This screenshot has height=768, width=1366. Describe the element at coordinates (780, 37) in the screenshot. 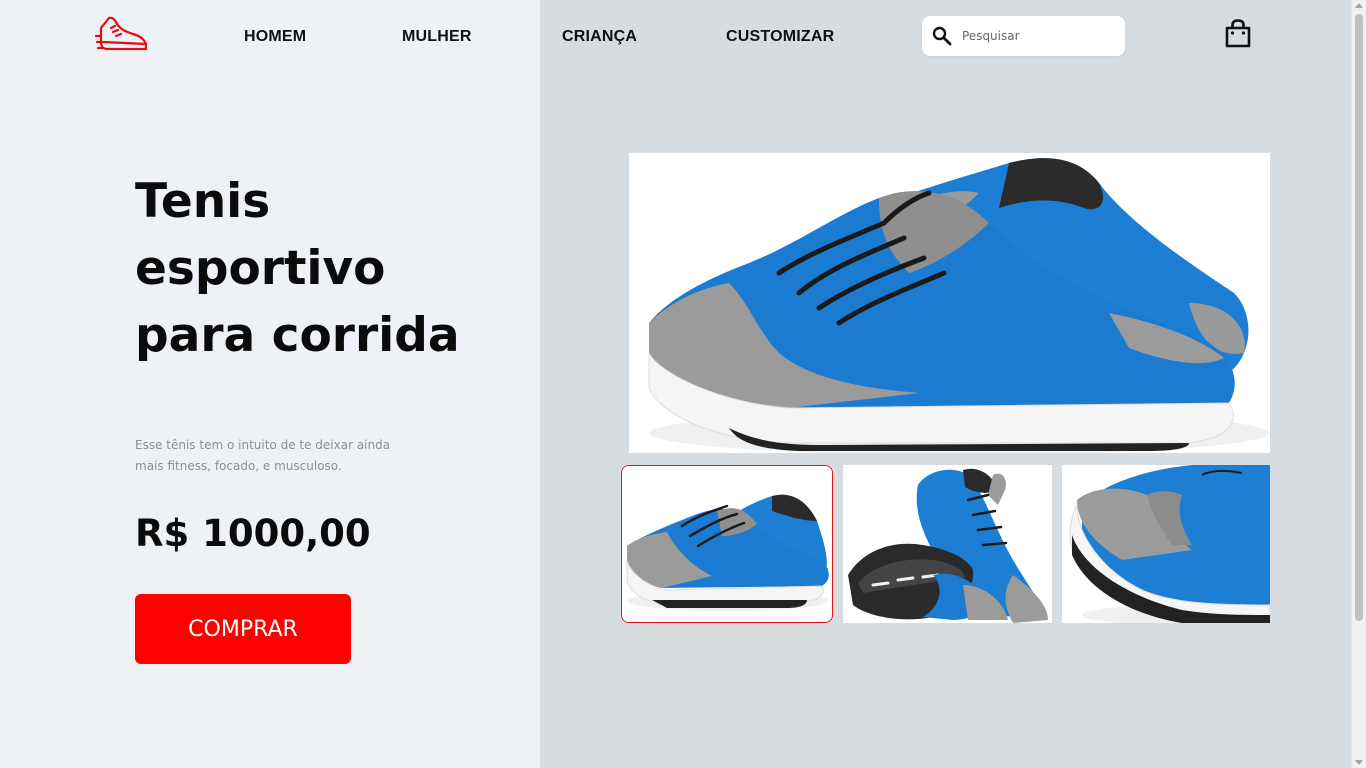

I see `nav-link-customizar: CUSTOMIZAR` at that location.